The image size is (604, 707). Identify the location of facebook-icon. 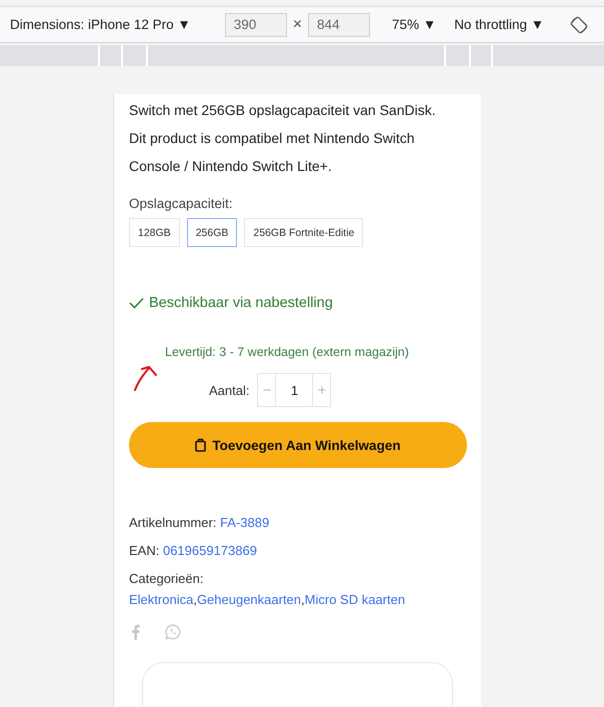
(135, 632).